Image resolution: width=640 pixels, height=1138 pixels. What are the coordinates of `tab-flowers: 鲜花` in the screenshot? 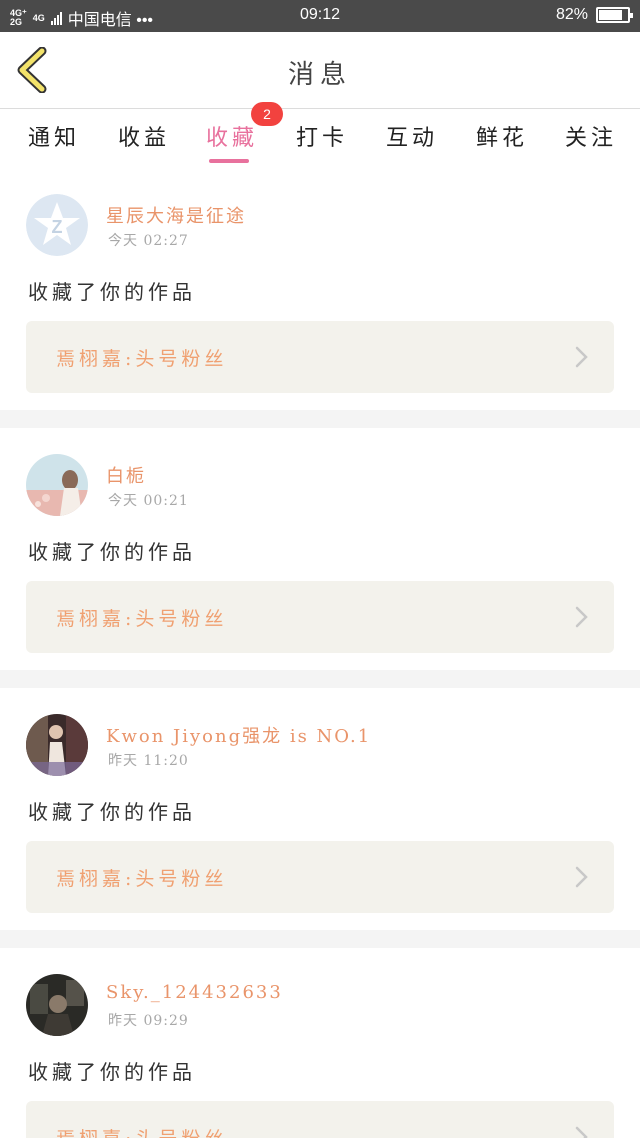 It's located at (502, 136).